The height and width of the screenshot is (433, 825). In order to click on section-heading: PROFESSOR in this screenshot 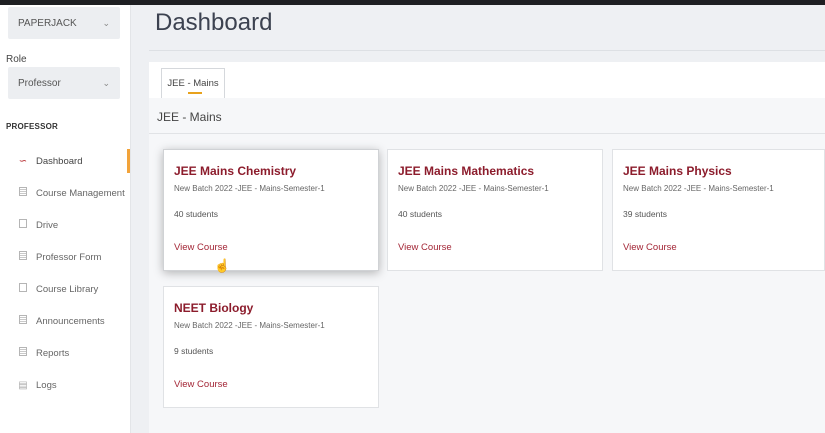, I will do `click(32, 126)`.